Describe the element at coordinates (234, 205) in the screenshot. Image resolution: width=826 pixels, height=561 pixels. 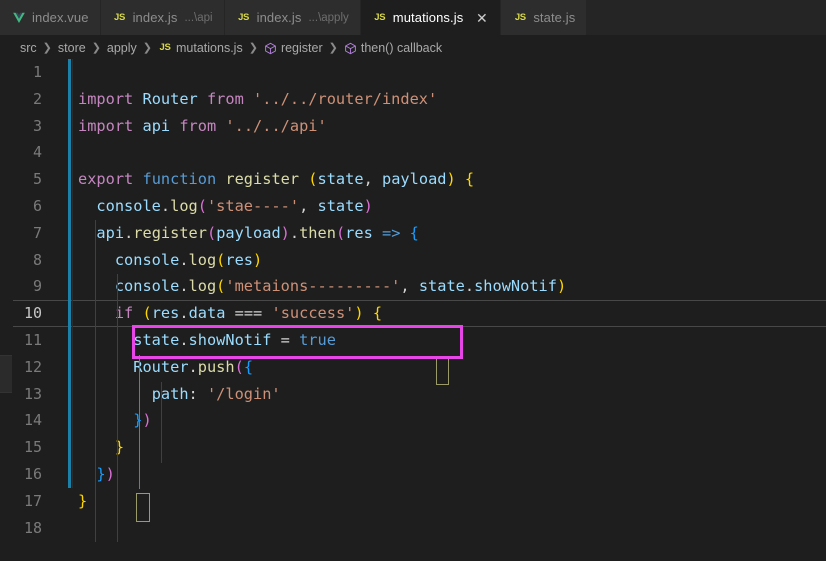
I see `line-content: console.log('stae----', state)` at that location.